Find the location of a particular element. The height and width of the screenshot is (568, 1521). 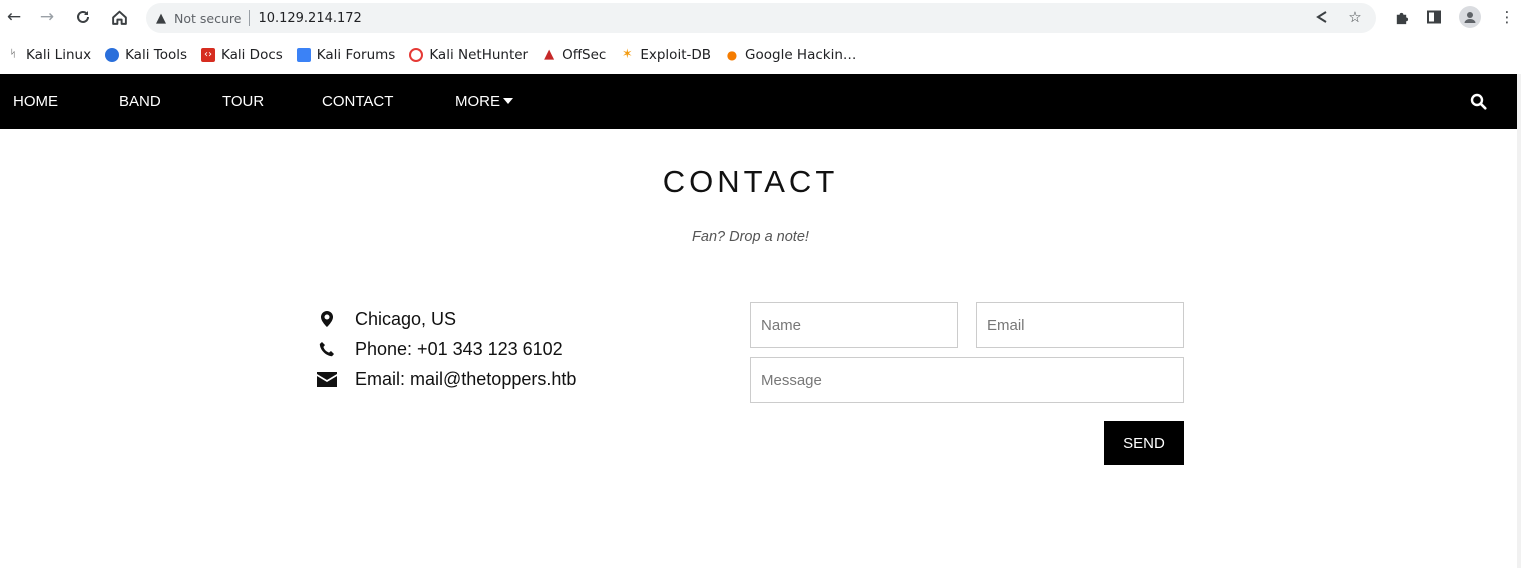

message-input is located at coordinates (967, 380).